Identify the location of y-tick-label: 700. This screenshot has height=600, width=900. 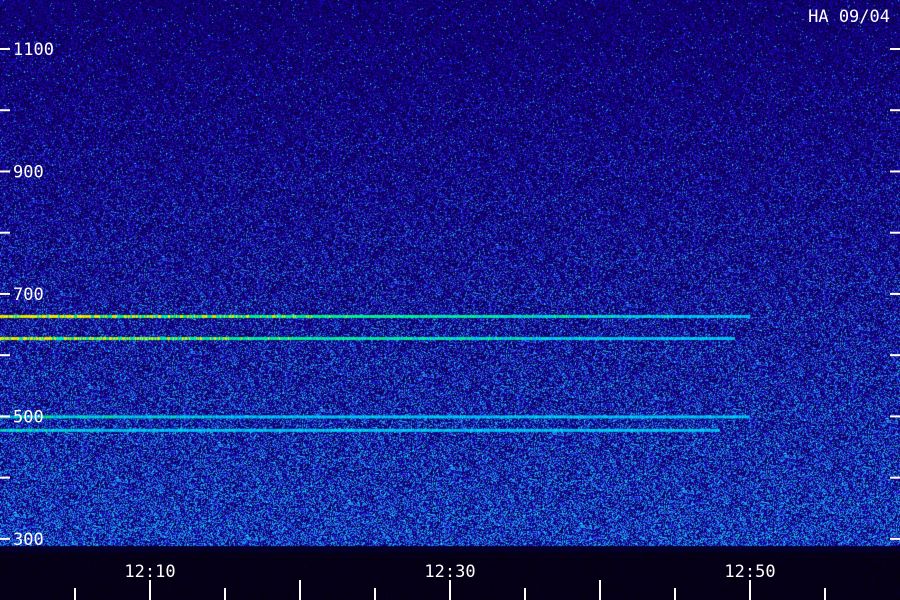
(28, 295).